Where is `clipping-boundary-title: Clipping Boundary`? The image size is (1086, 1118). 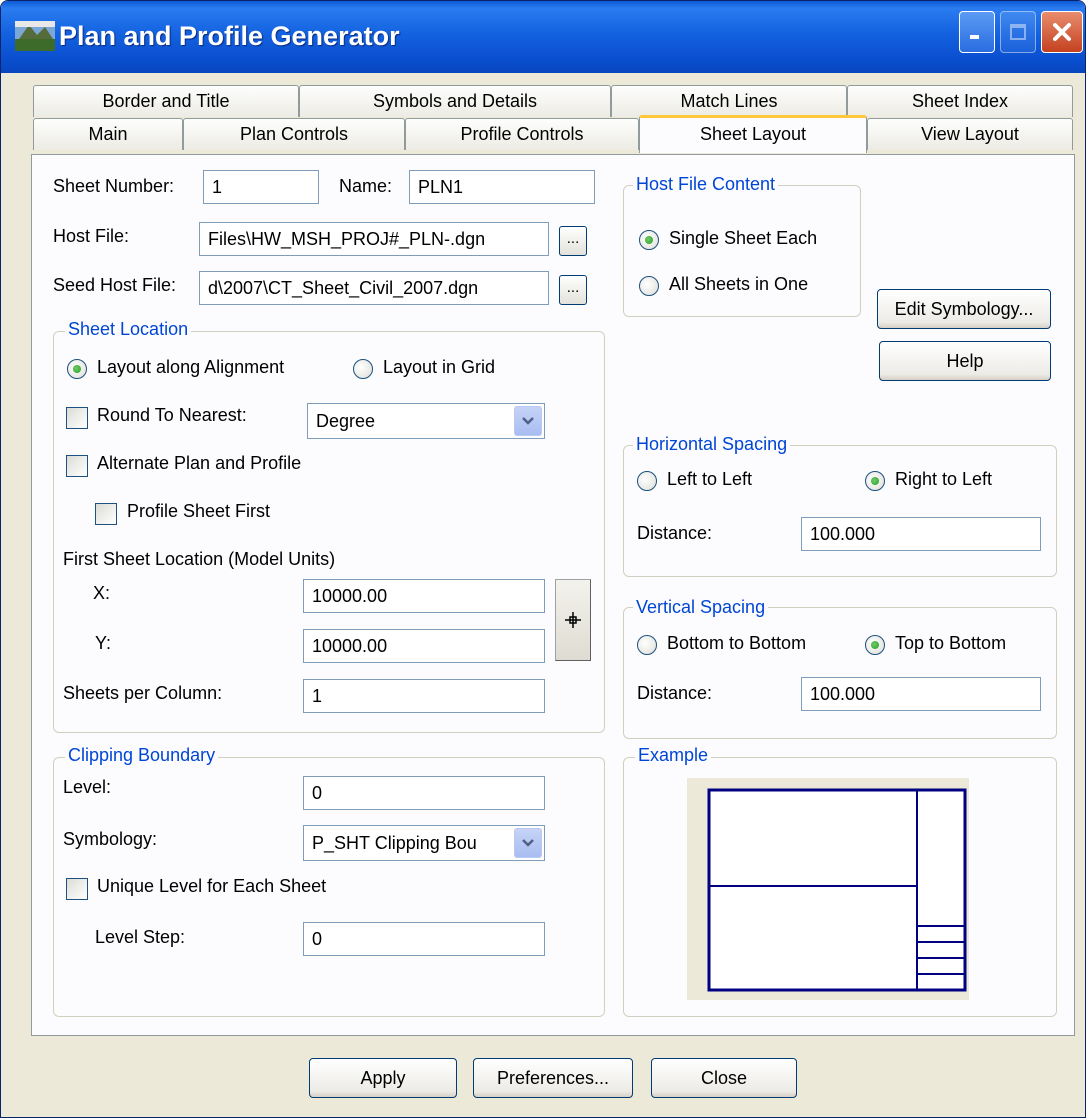 clipping-boundary-title: Clipping Boundary is located at coordinates (142, 755).